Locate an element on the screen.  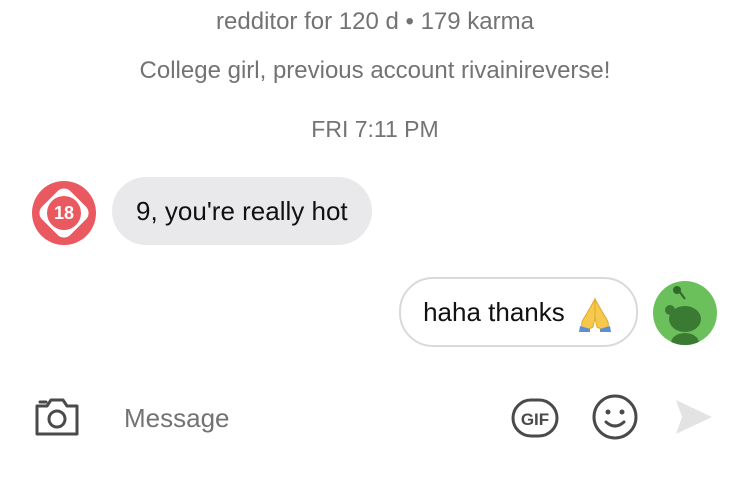
camera-icon is located at coordinates (57, 417).